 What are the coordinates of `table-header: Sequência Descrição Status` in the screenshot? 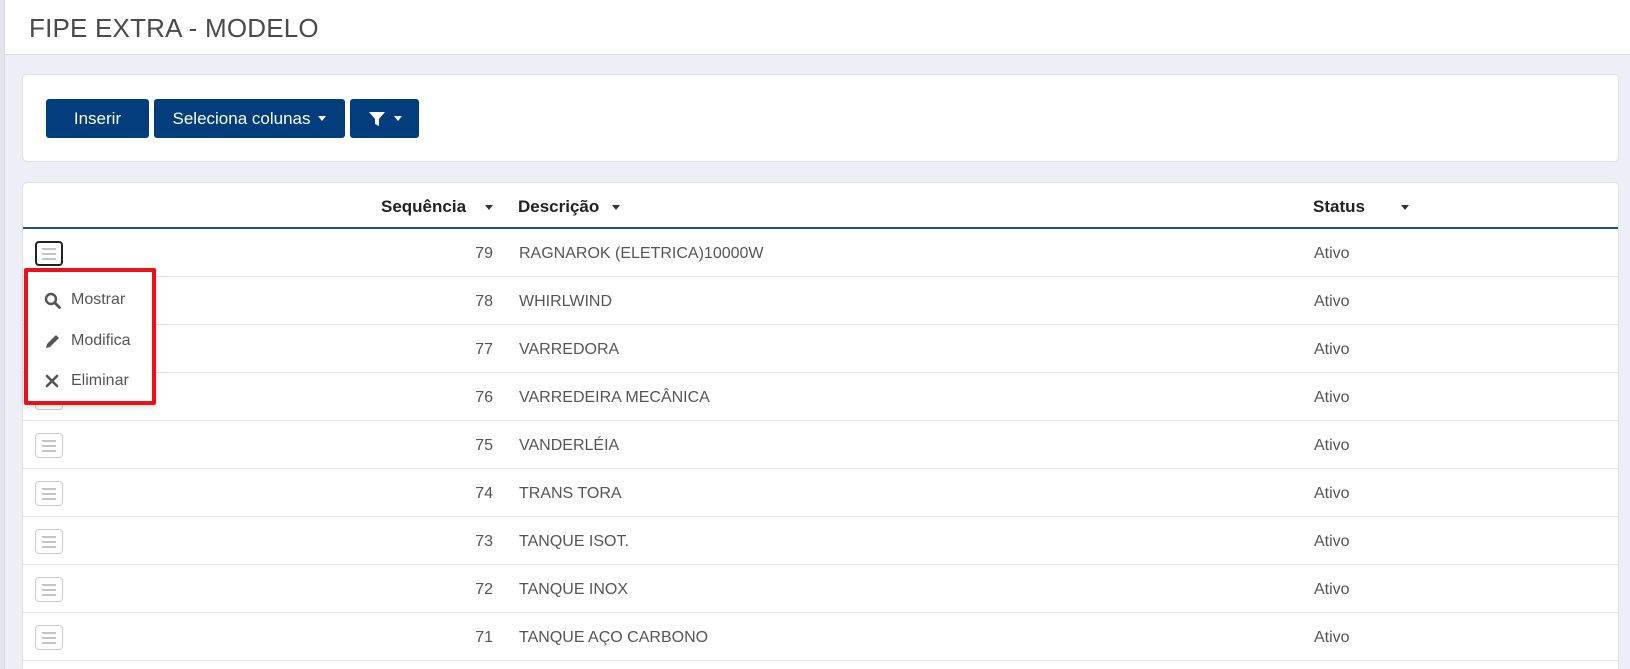 It's located at (820, 206).